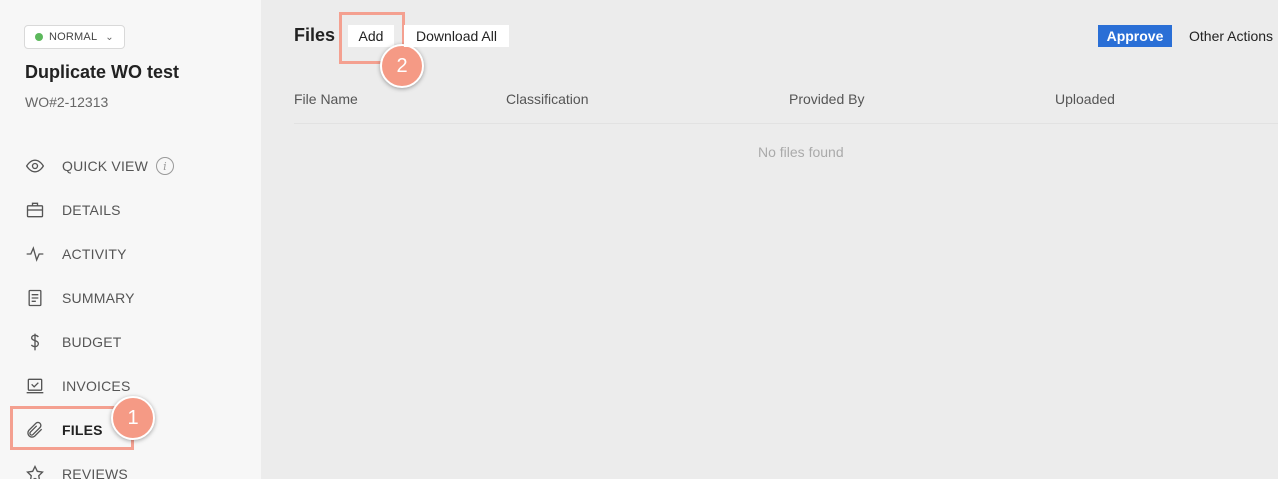  What do you see at coordinates (130, 210) in the screenshot?
I see `sidebar-item-details: DETAILS` at bounding box center [130, 210].